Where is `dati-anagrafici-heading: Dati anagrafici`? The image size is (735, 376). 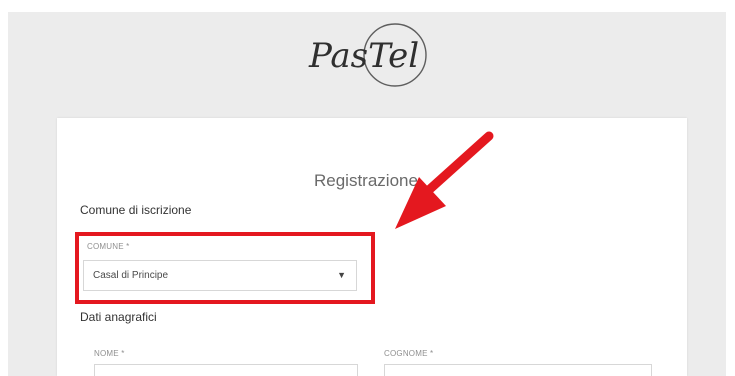 dati-anagrafici-heading: Dati anagrafici is located at coordinates (118, 317).